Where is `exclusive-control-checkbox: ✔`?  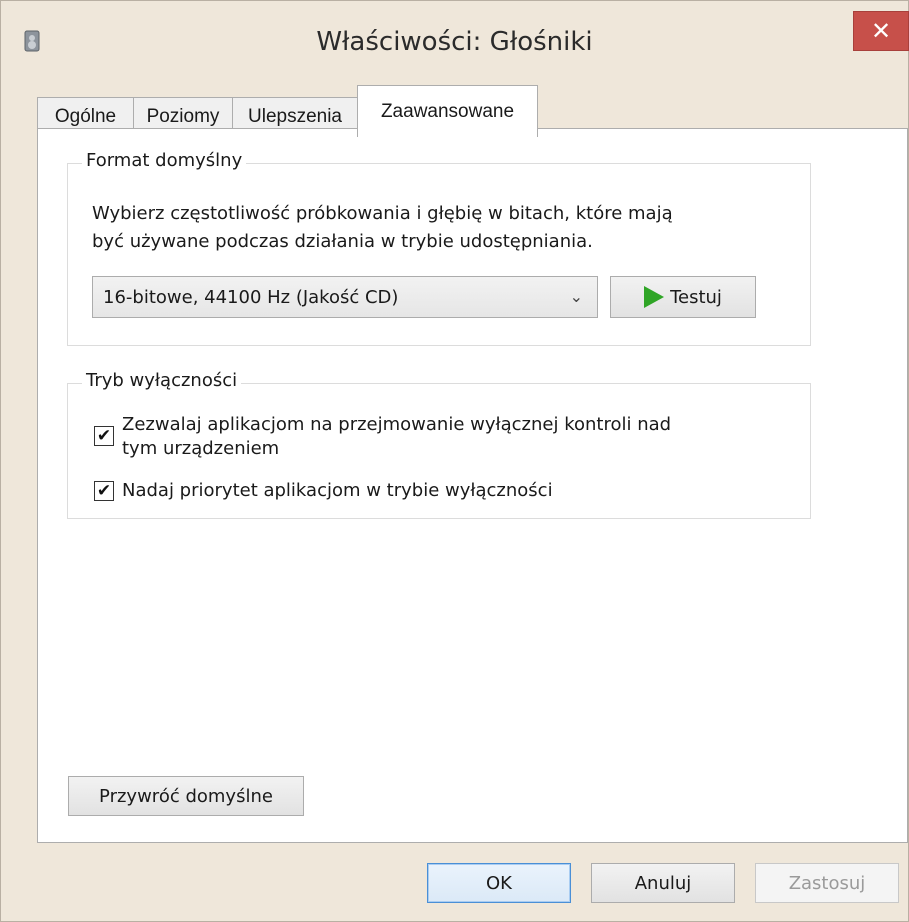 exclusive-control-checkbox: ✔ is located at coordinates (104, 436).